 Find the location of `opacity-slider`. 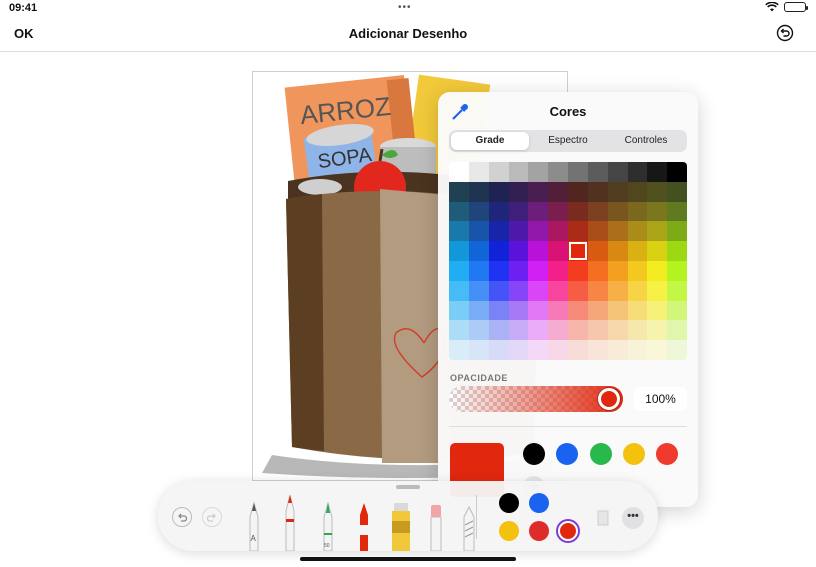

opacity-slider is located at coordinates (536, 399).